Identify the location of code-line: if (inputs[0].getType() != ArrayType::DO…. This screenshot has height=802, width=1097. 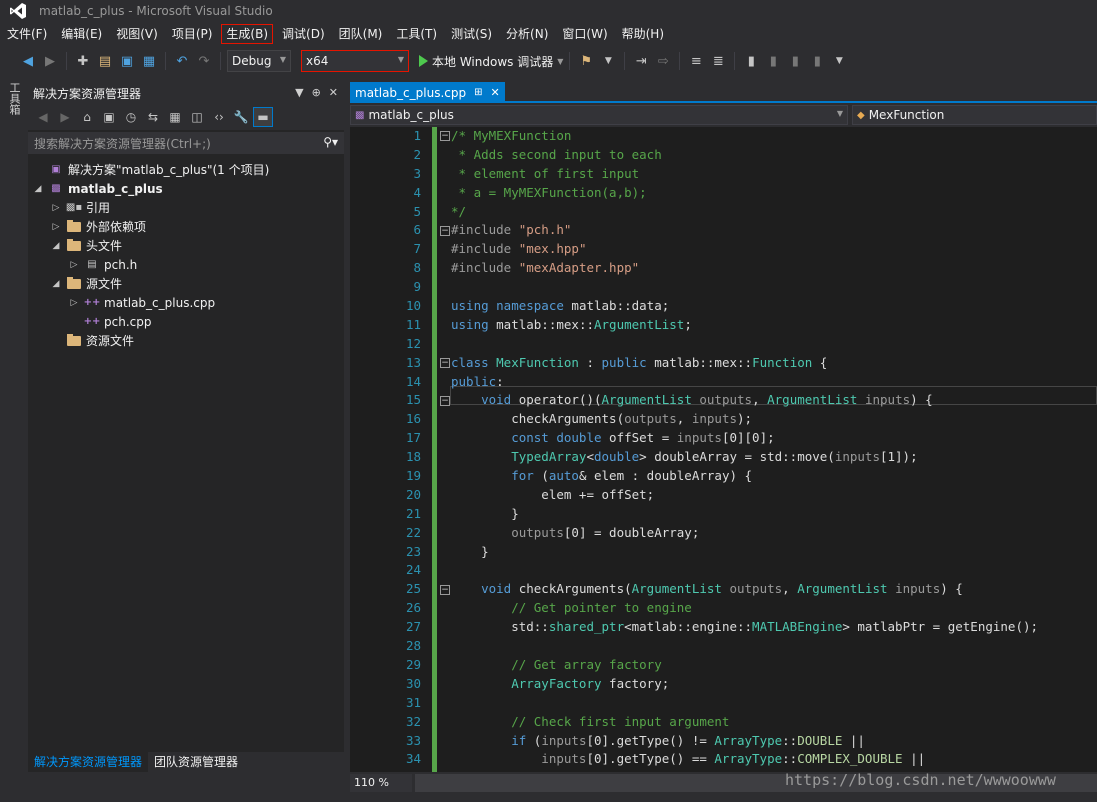
(744, 741).